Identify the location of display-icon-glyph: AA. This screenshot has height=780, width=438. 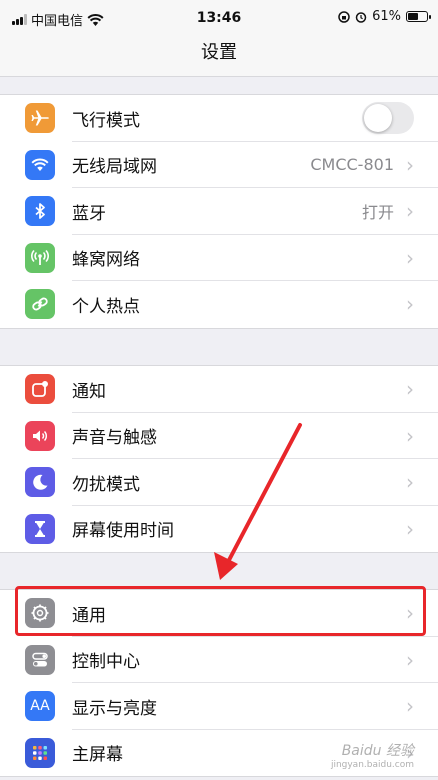
(40, 706).